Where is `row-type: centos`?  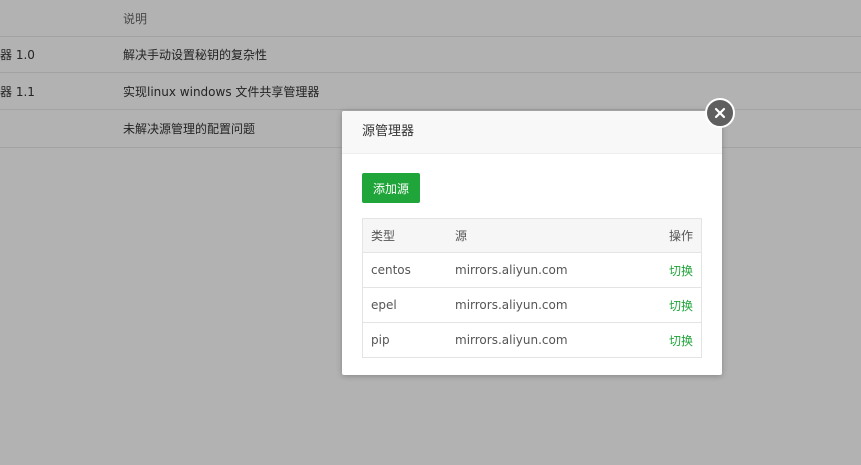
row-type: centos is located at coordinates (391, 270).